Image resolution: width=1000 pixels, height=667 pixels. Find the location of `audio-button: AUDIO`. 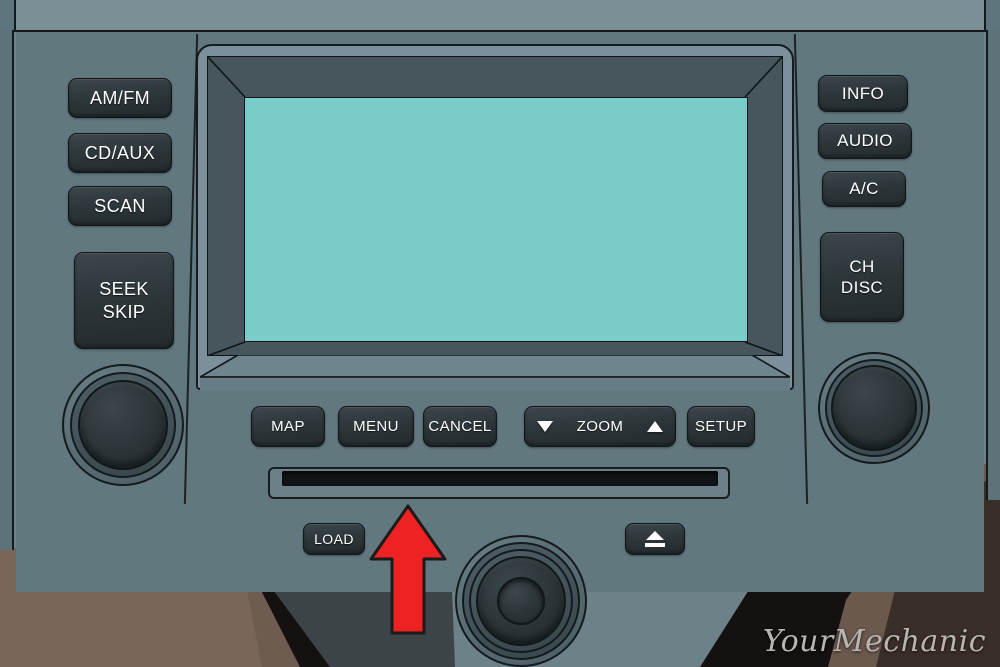

audio-button: AUDIO is located at coordinates (865, 141).